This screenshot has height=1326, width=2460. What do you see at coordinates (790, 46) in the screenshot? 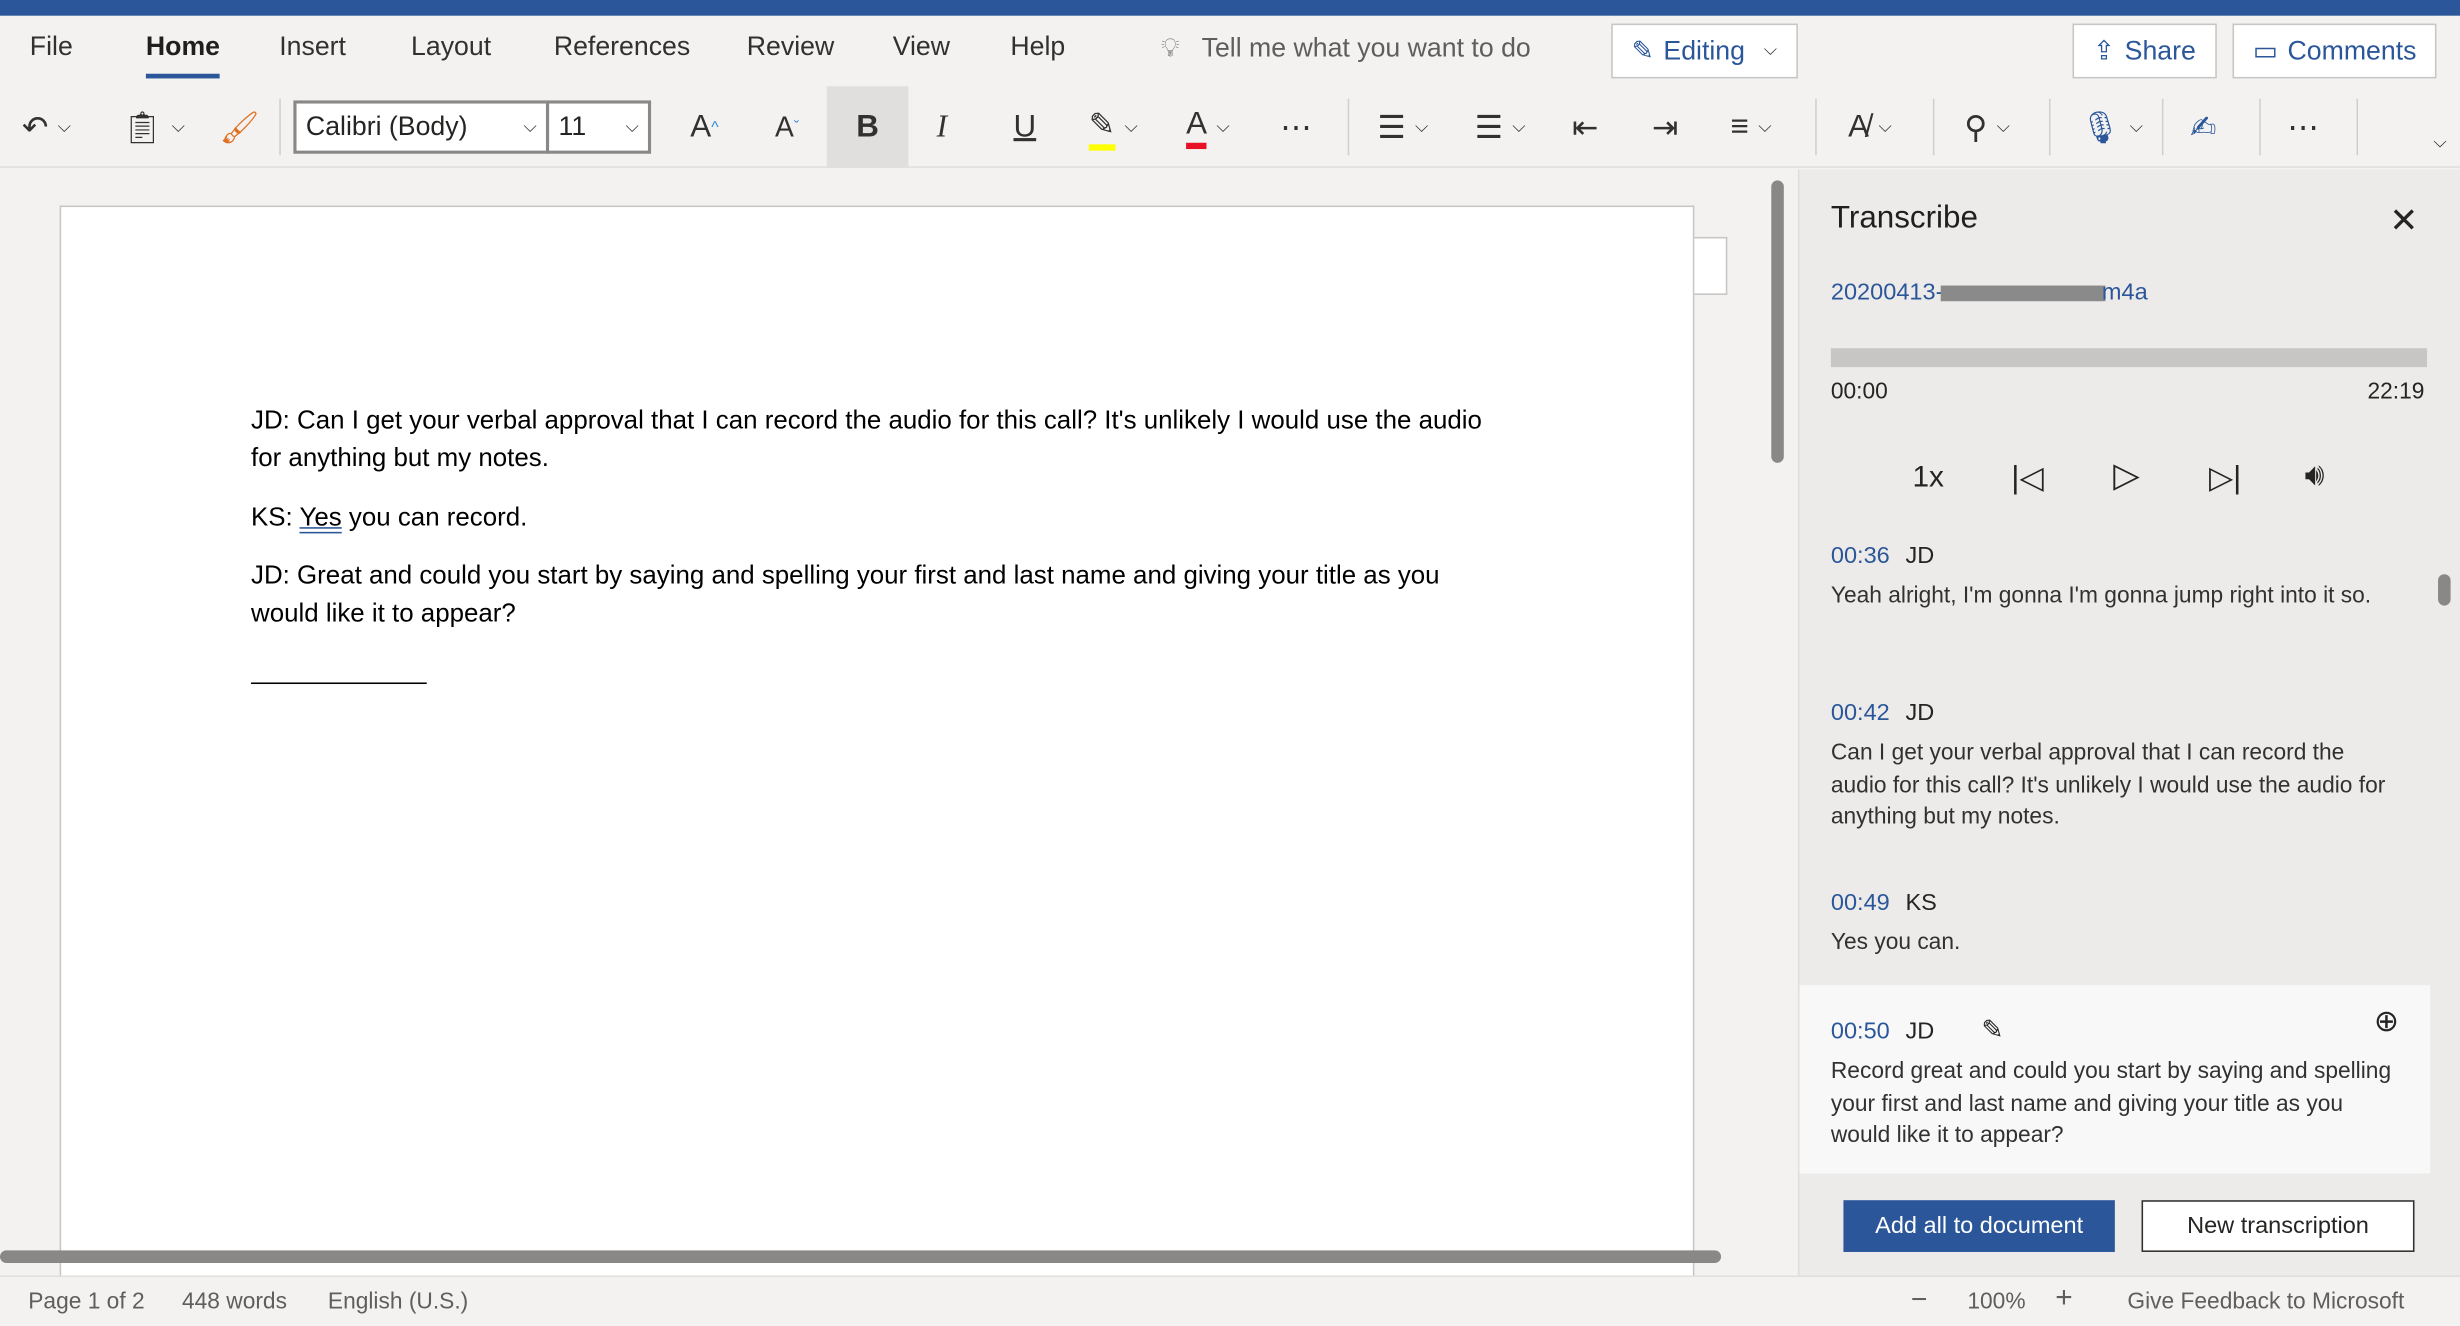
I see `tab-review: Review` at bounding box center [790, 46].